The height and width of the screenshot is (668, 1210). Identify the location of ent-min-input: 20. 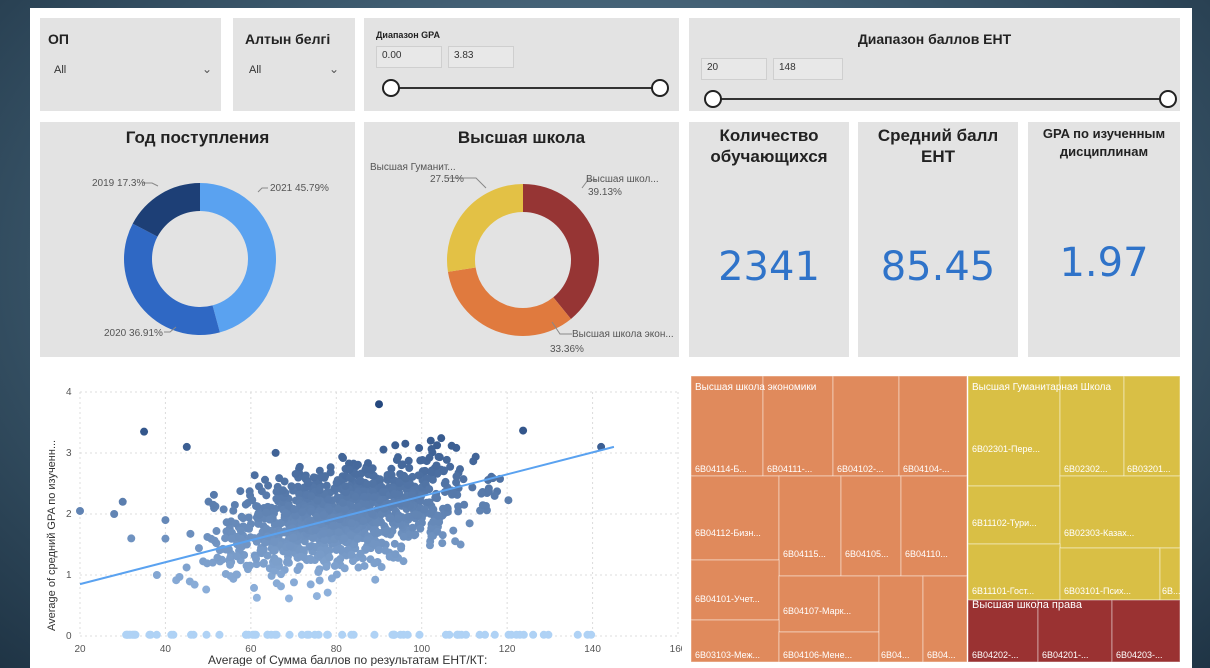
(734, 69).